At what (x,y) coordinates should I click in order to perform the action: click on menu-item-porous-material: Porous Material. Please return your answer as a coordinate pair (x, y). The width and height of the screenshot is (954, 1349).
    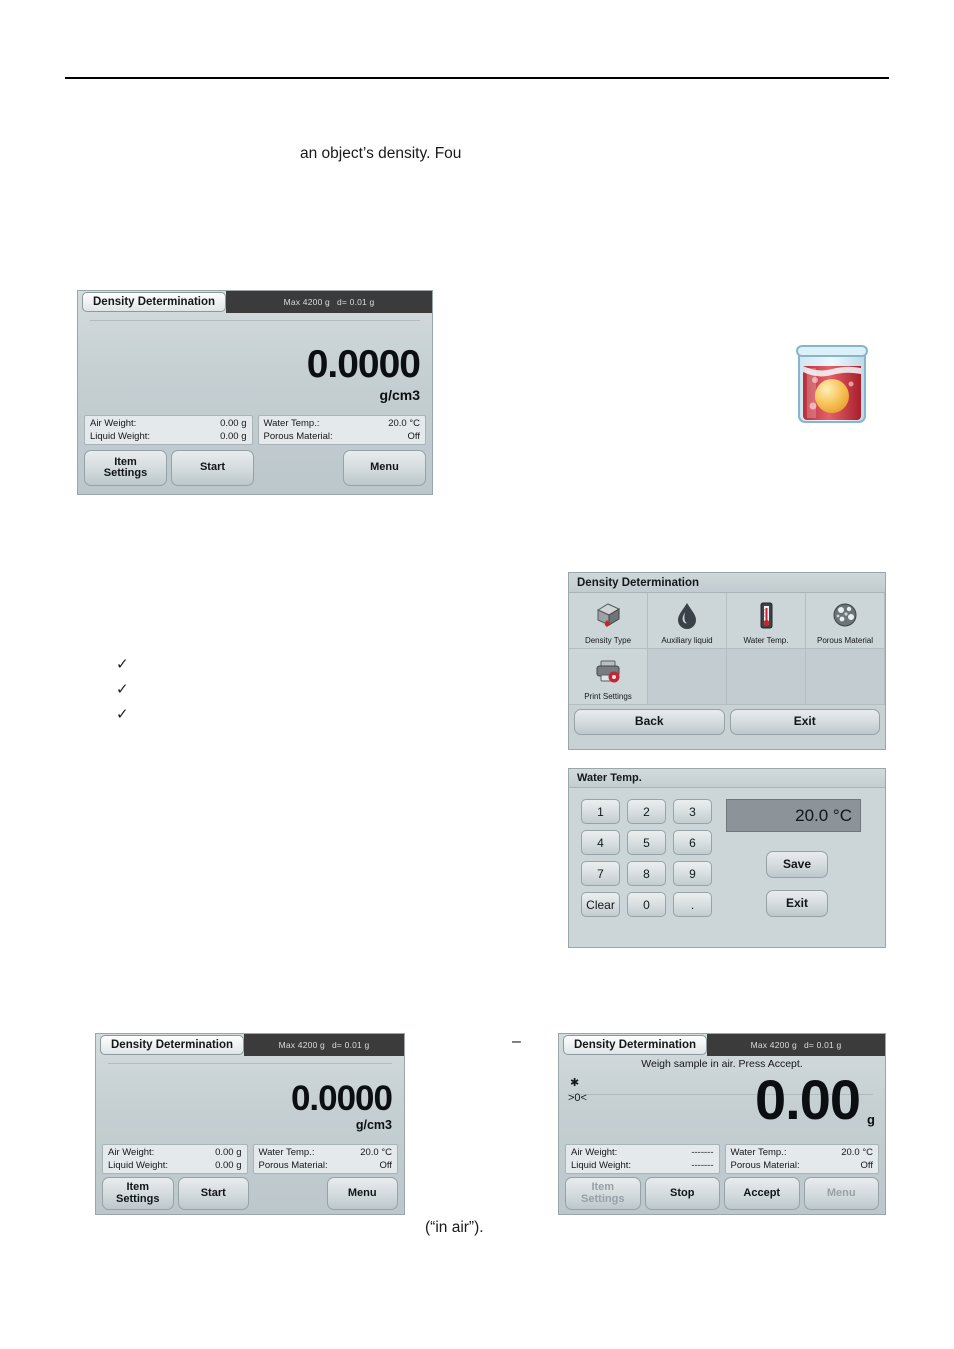
    Looking at the image, I should click on (845, 621).